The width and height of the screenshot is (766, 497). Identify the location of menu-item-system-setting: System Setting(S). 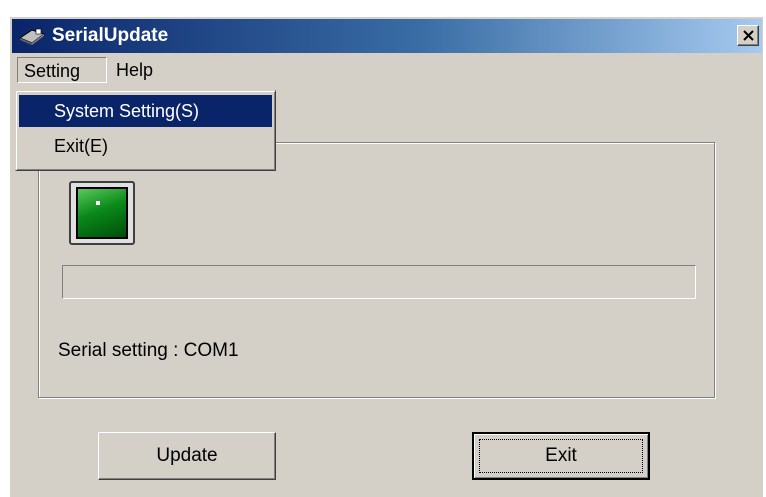
(145, 111).